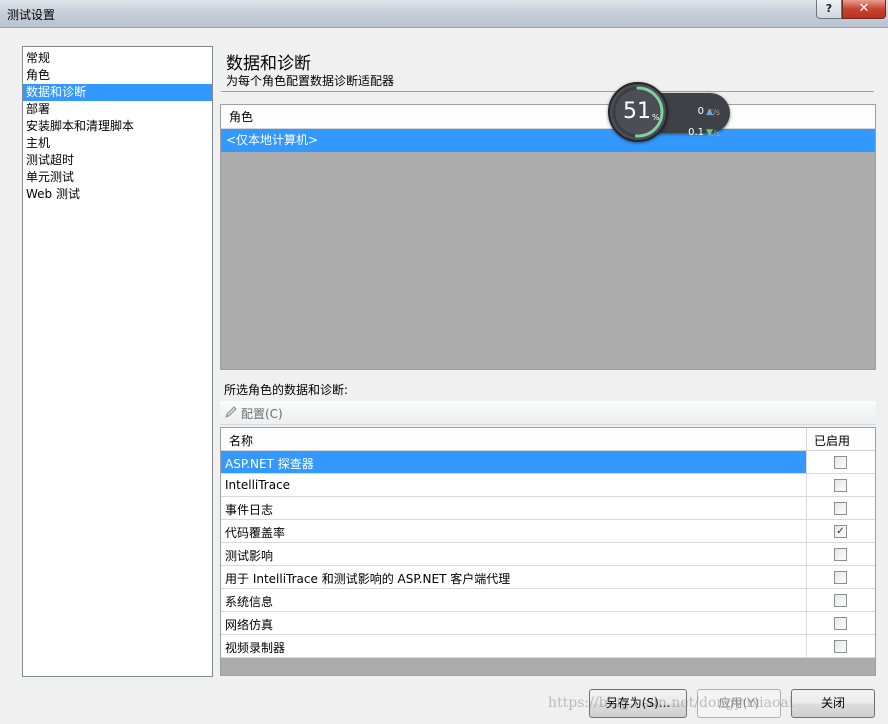 This screenshot has height=724, width=888. What do you see at coordinates (262, 413) in the screenshot?
I see `configure-button: 配置(C)` at bounding box center [262, 413].